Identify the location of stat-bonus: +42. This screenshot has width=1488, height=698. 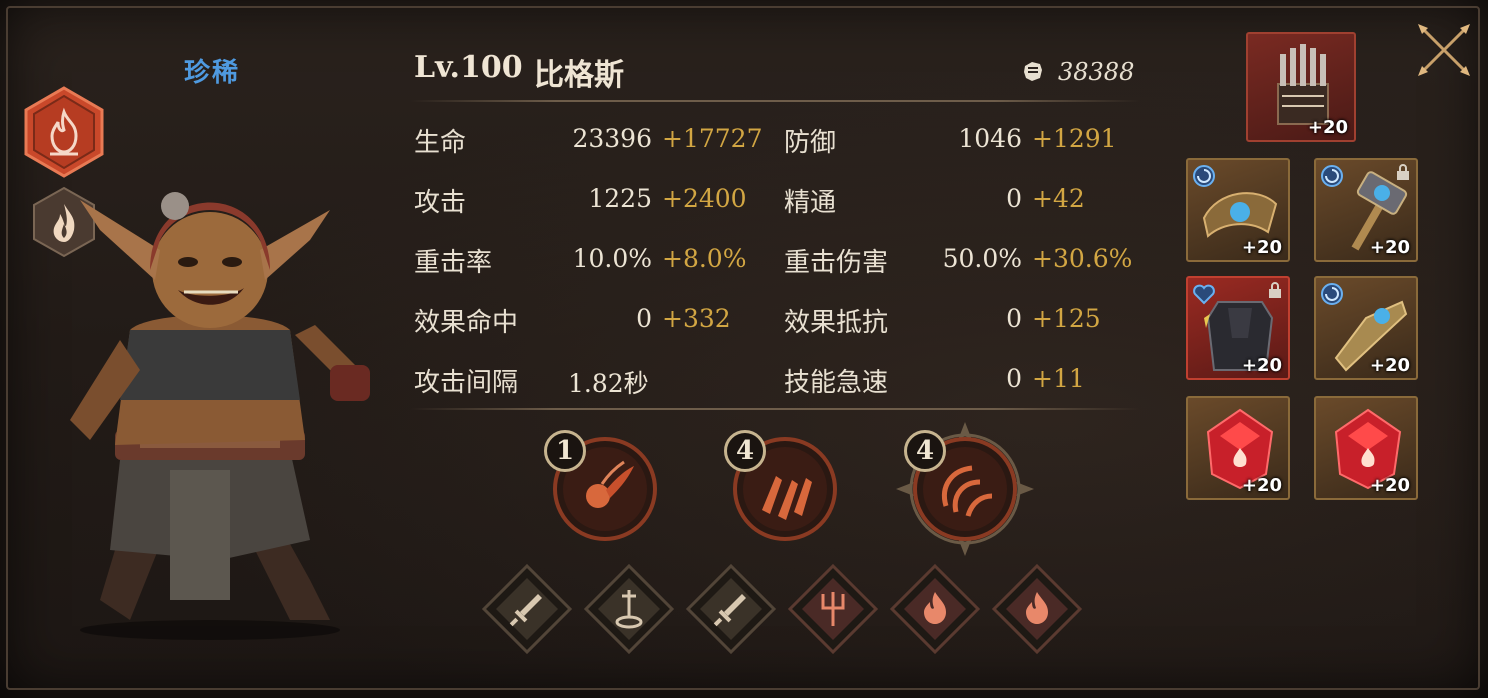
(1058, 198).